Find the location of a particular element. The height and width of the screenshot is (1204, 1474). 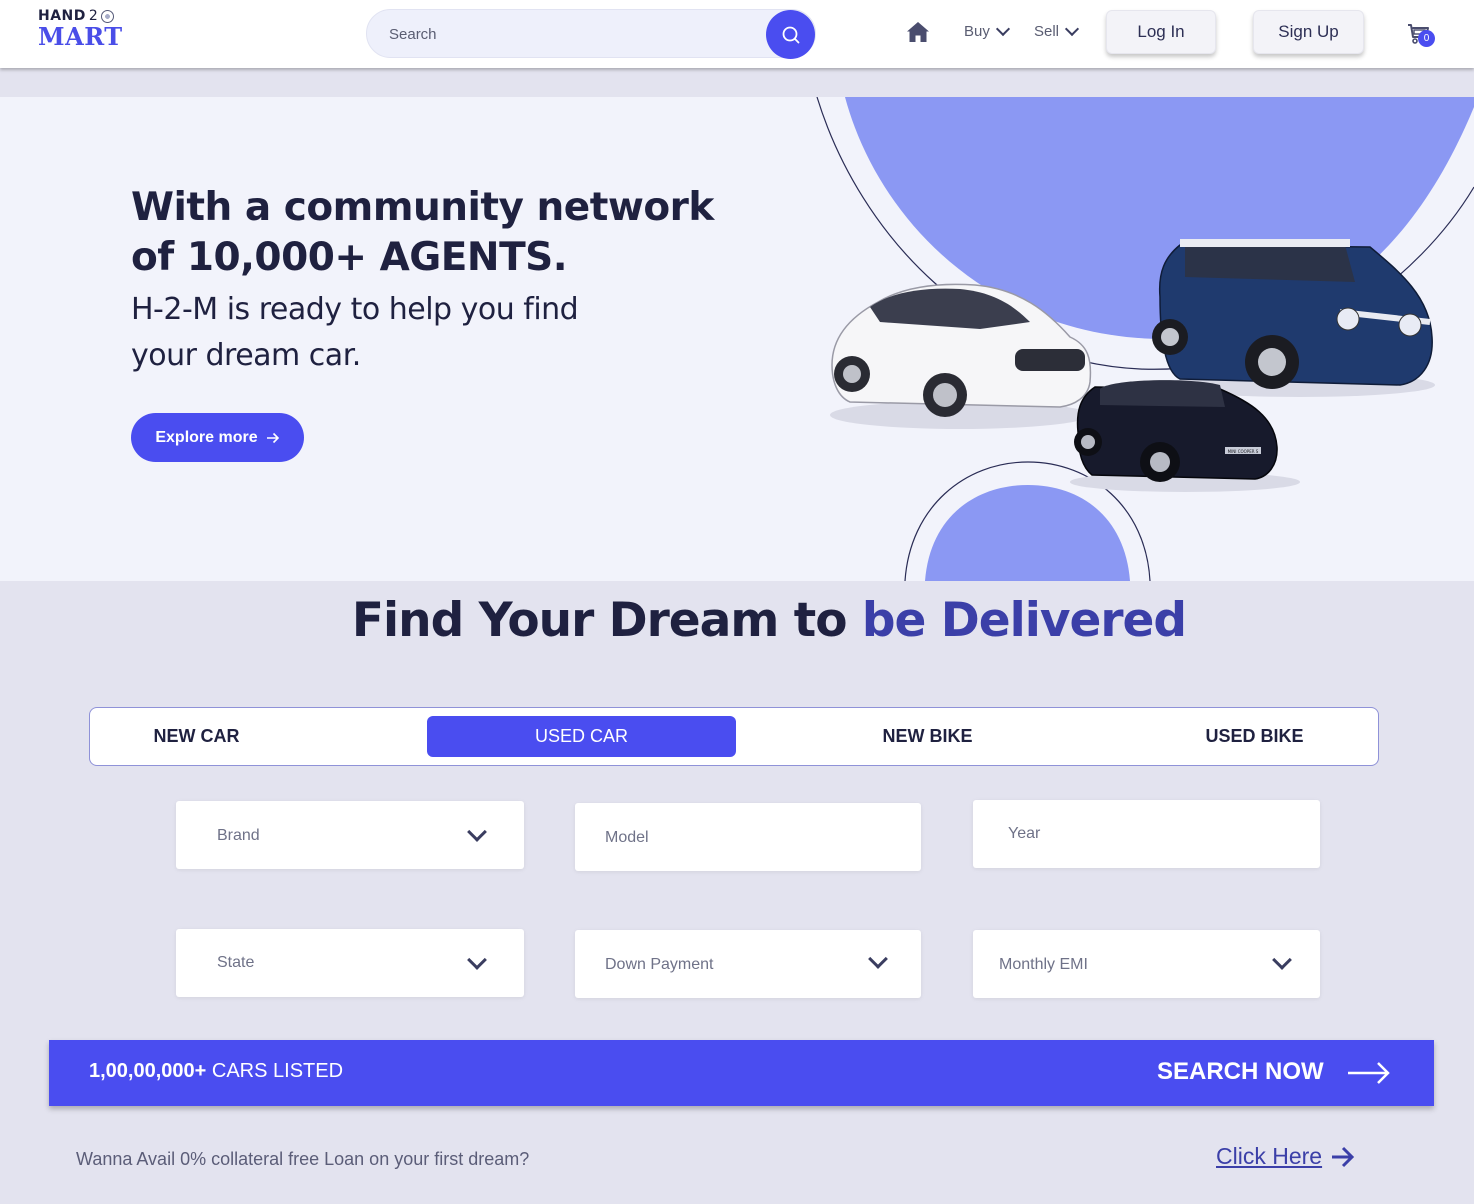

search-bar is located at coordinates (591, 34).